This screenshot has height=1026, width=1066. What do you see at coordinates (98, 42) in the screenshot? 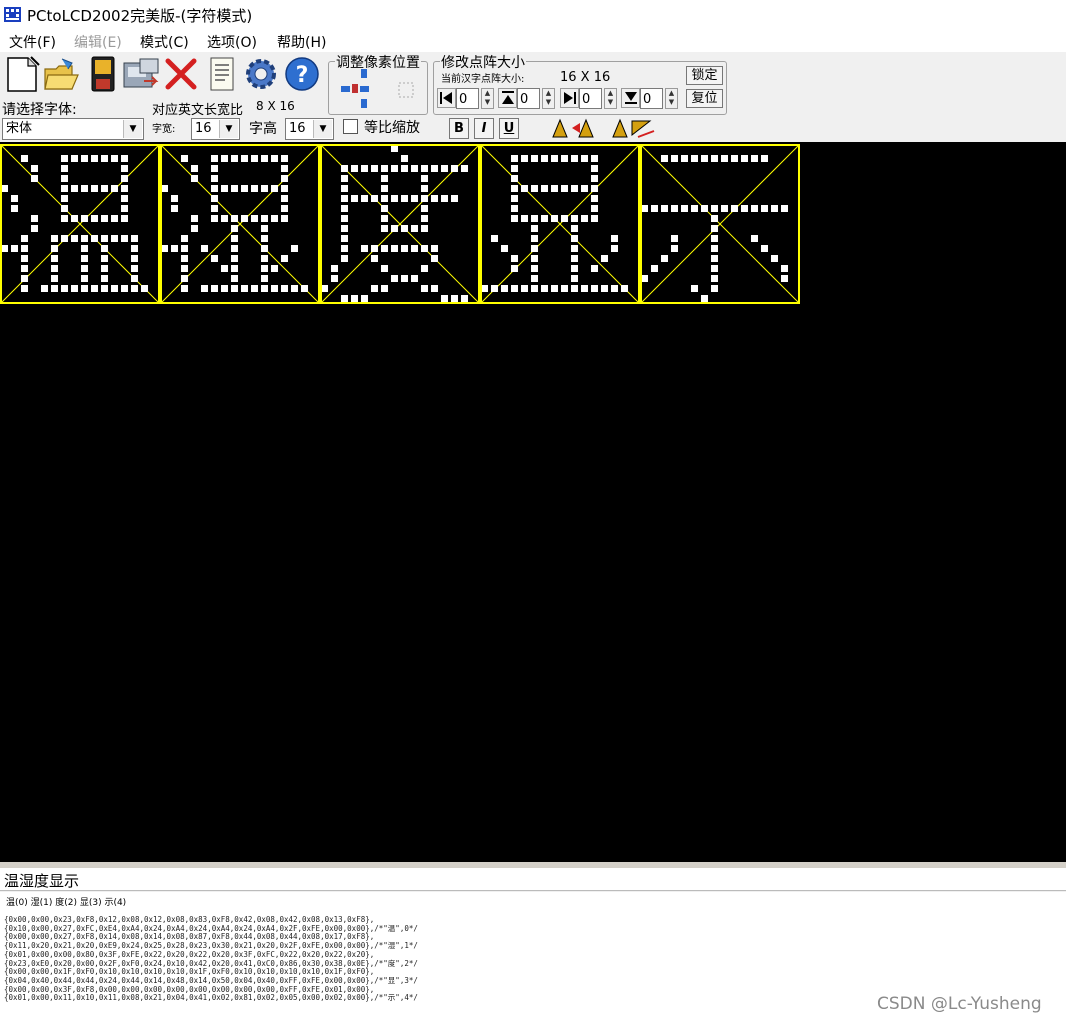
I see `menu-edit: 编辑(E)` at bounding box center [98, 42].